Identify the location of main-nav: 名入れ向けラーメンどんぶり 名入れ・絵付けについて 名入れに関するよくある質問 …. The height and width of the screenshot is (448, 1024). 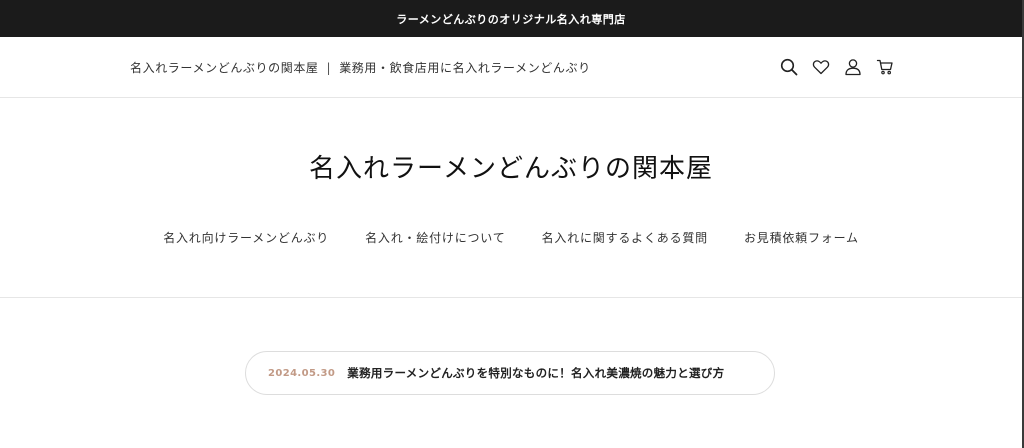
(511, 237).